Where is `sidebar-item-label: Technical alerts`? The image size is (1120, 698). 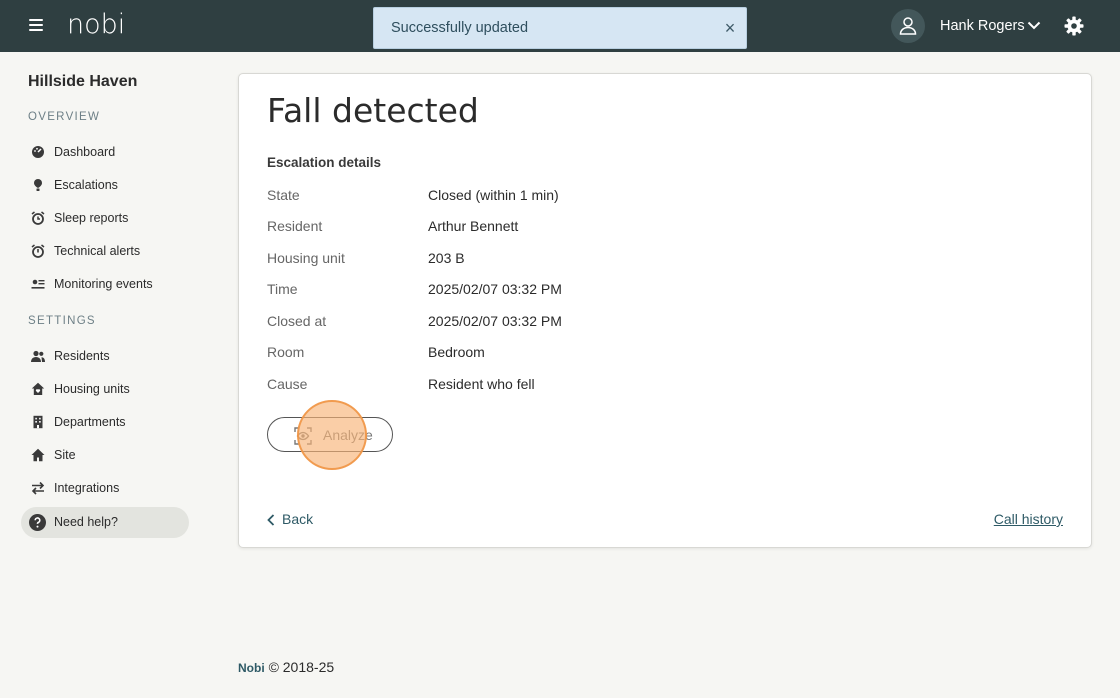
sidebar-item-label: Technical alerts is located at coordinates (97, 251).